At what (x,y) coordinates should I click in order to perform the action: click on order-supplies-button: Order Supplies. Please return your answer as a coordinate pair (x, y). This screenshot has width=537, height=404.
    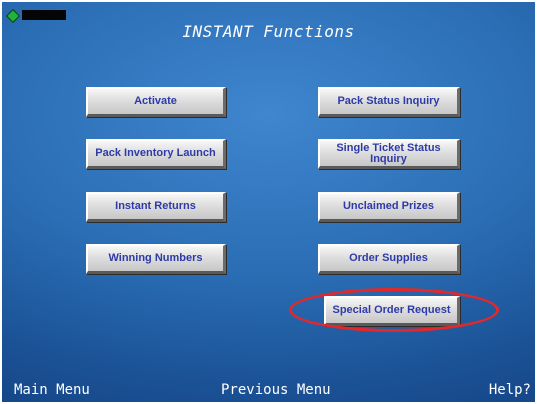
    Looking at the image, I should click on (389, 259).